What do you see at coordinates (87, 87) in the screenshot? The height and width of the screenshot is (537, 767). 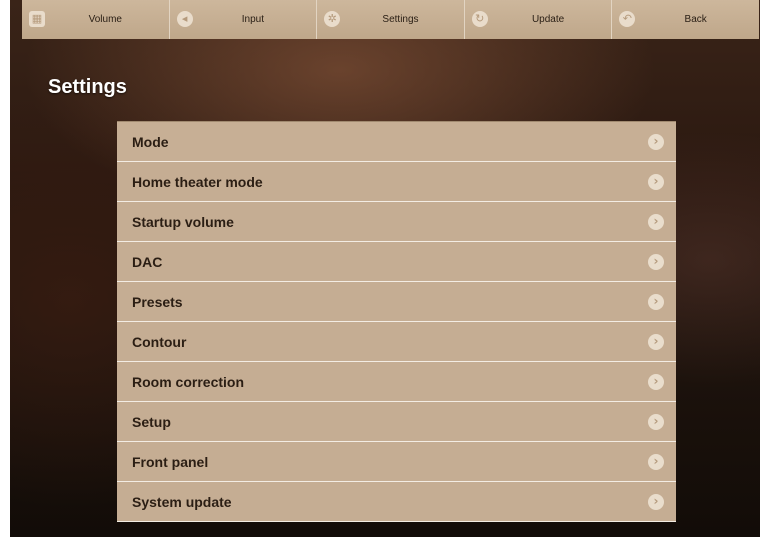 I see `page-title: Settings` at bounding box center [87, 87].